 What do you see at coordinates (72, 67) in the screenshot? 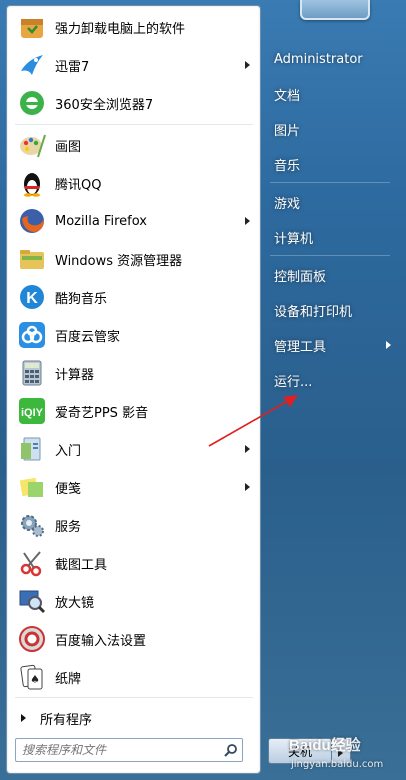
I see `program-label: 迅雷7` at bounding box center [72, 67].